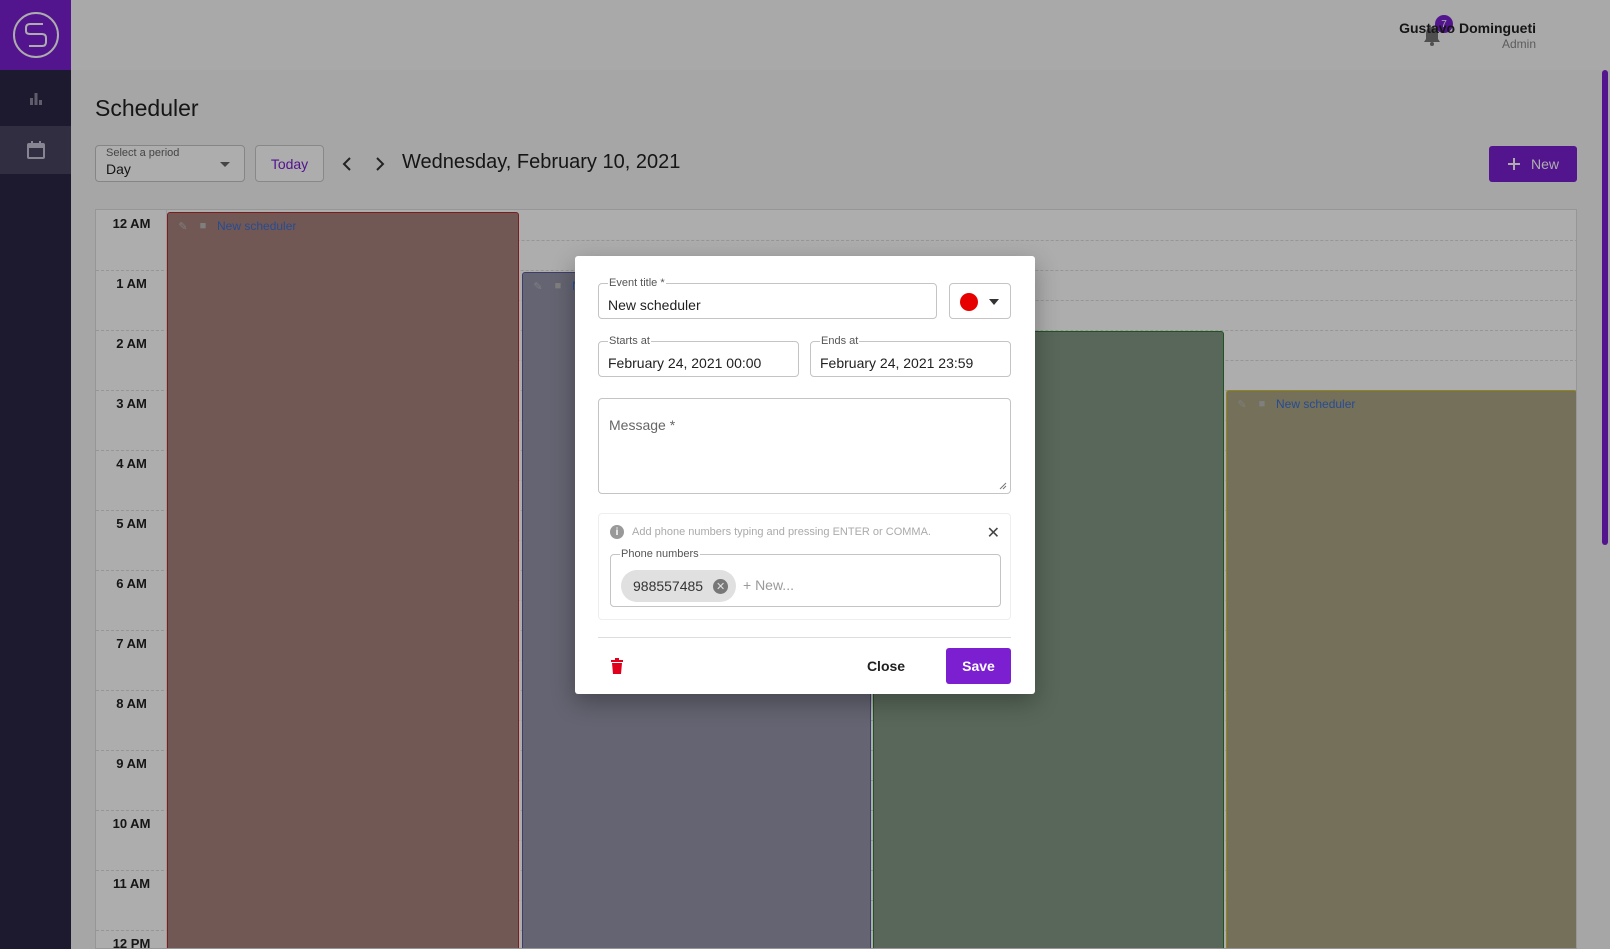 The height and width of the screenshot is (949, 1610). I want to click on color-picker, so click(980, 301).